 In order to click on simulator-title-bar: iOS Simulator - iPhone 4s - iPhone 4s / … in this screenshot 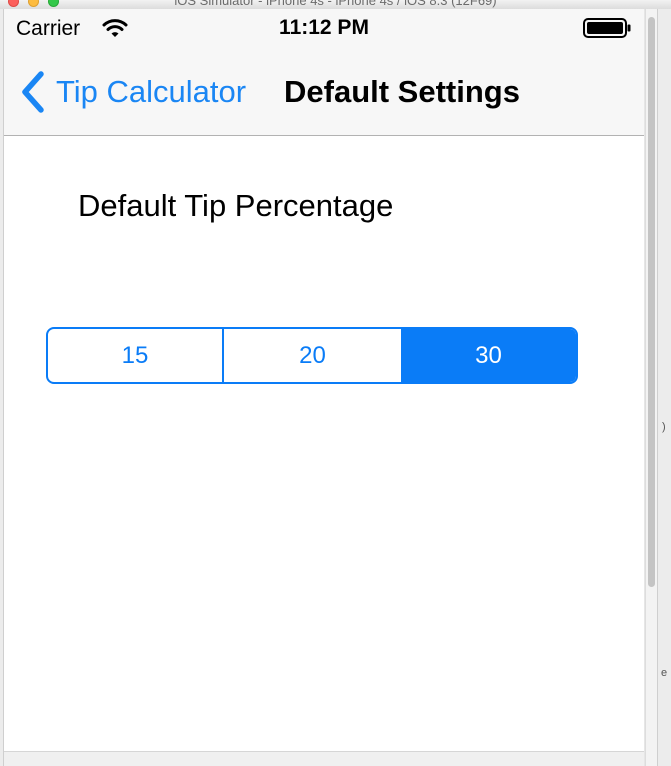, I will do `click(335, 4)`.